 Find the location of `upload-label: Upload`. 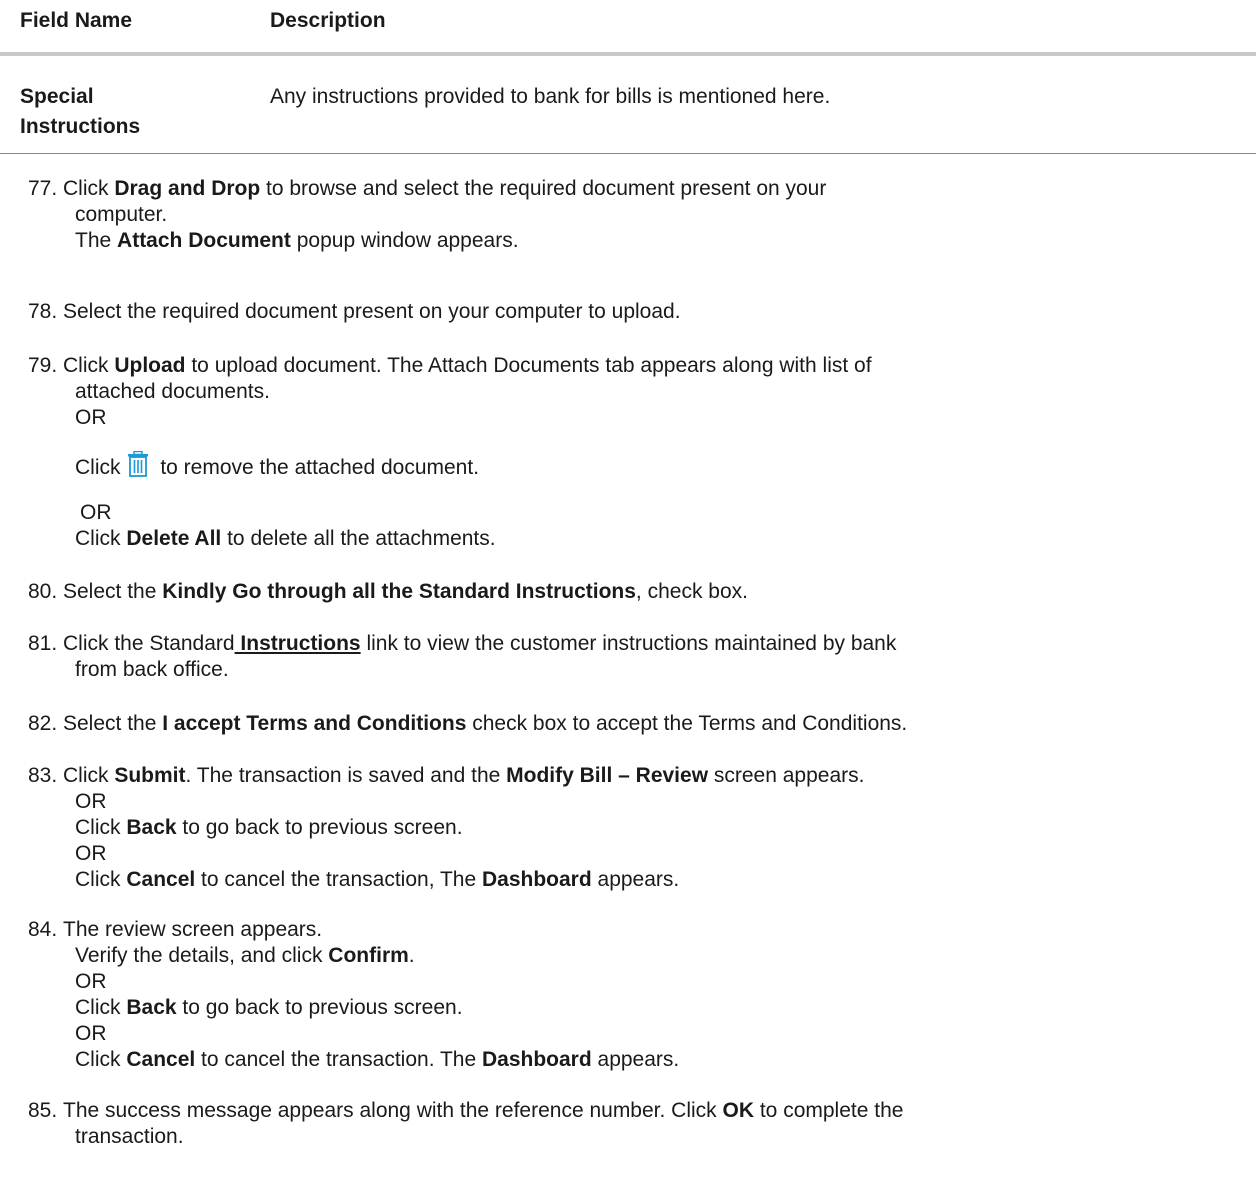

upload-label: Upload is located at coordinates (150, 365).